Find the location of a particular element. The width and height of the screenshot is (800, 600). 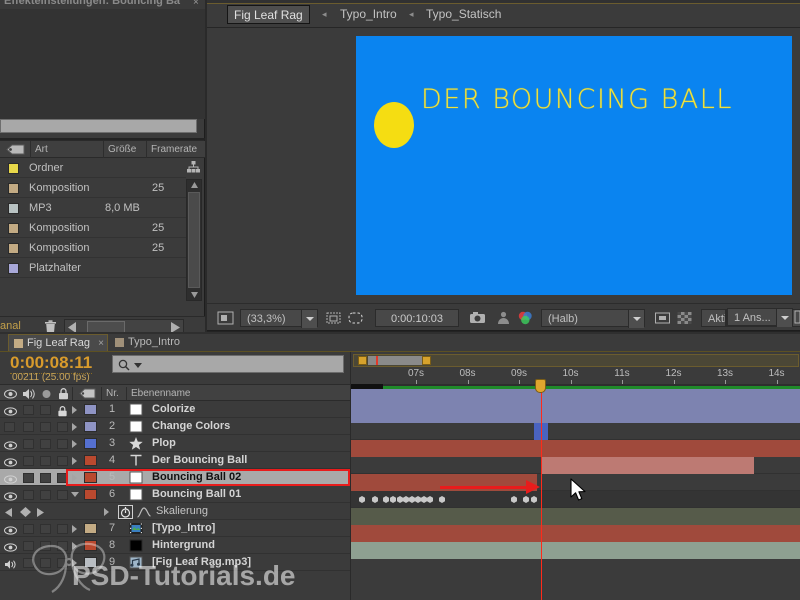

layer-row: 1 Colorize is located at coordinates (175, 409).